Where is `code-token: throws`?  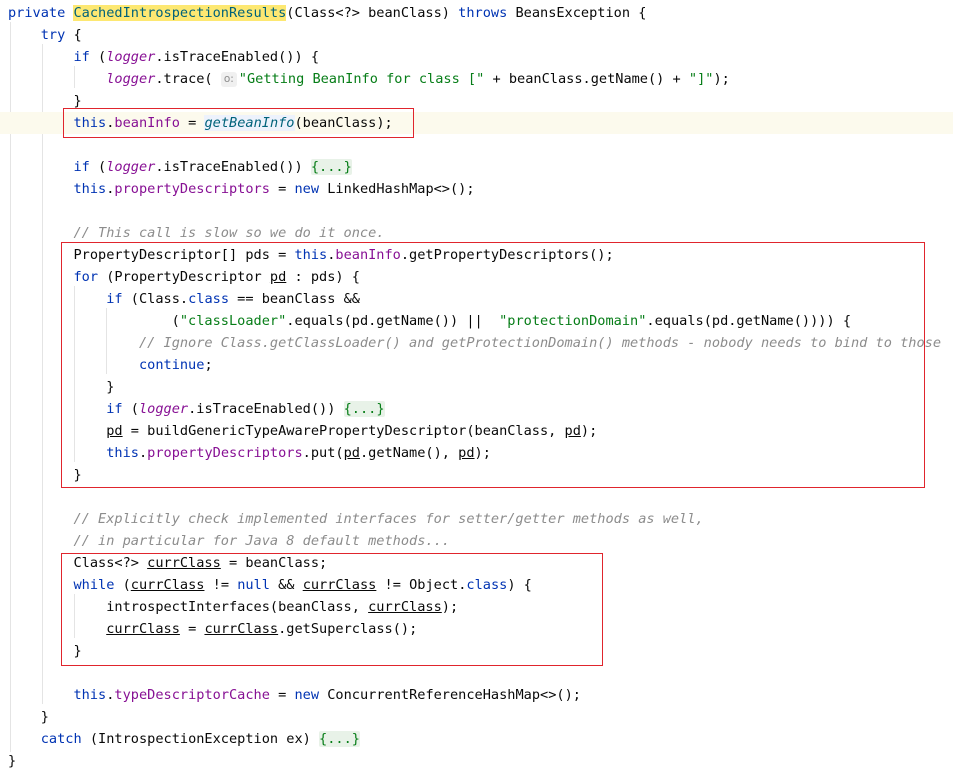
code-token: throws is located at coordinates (487, 13).